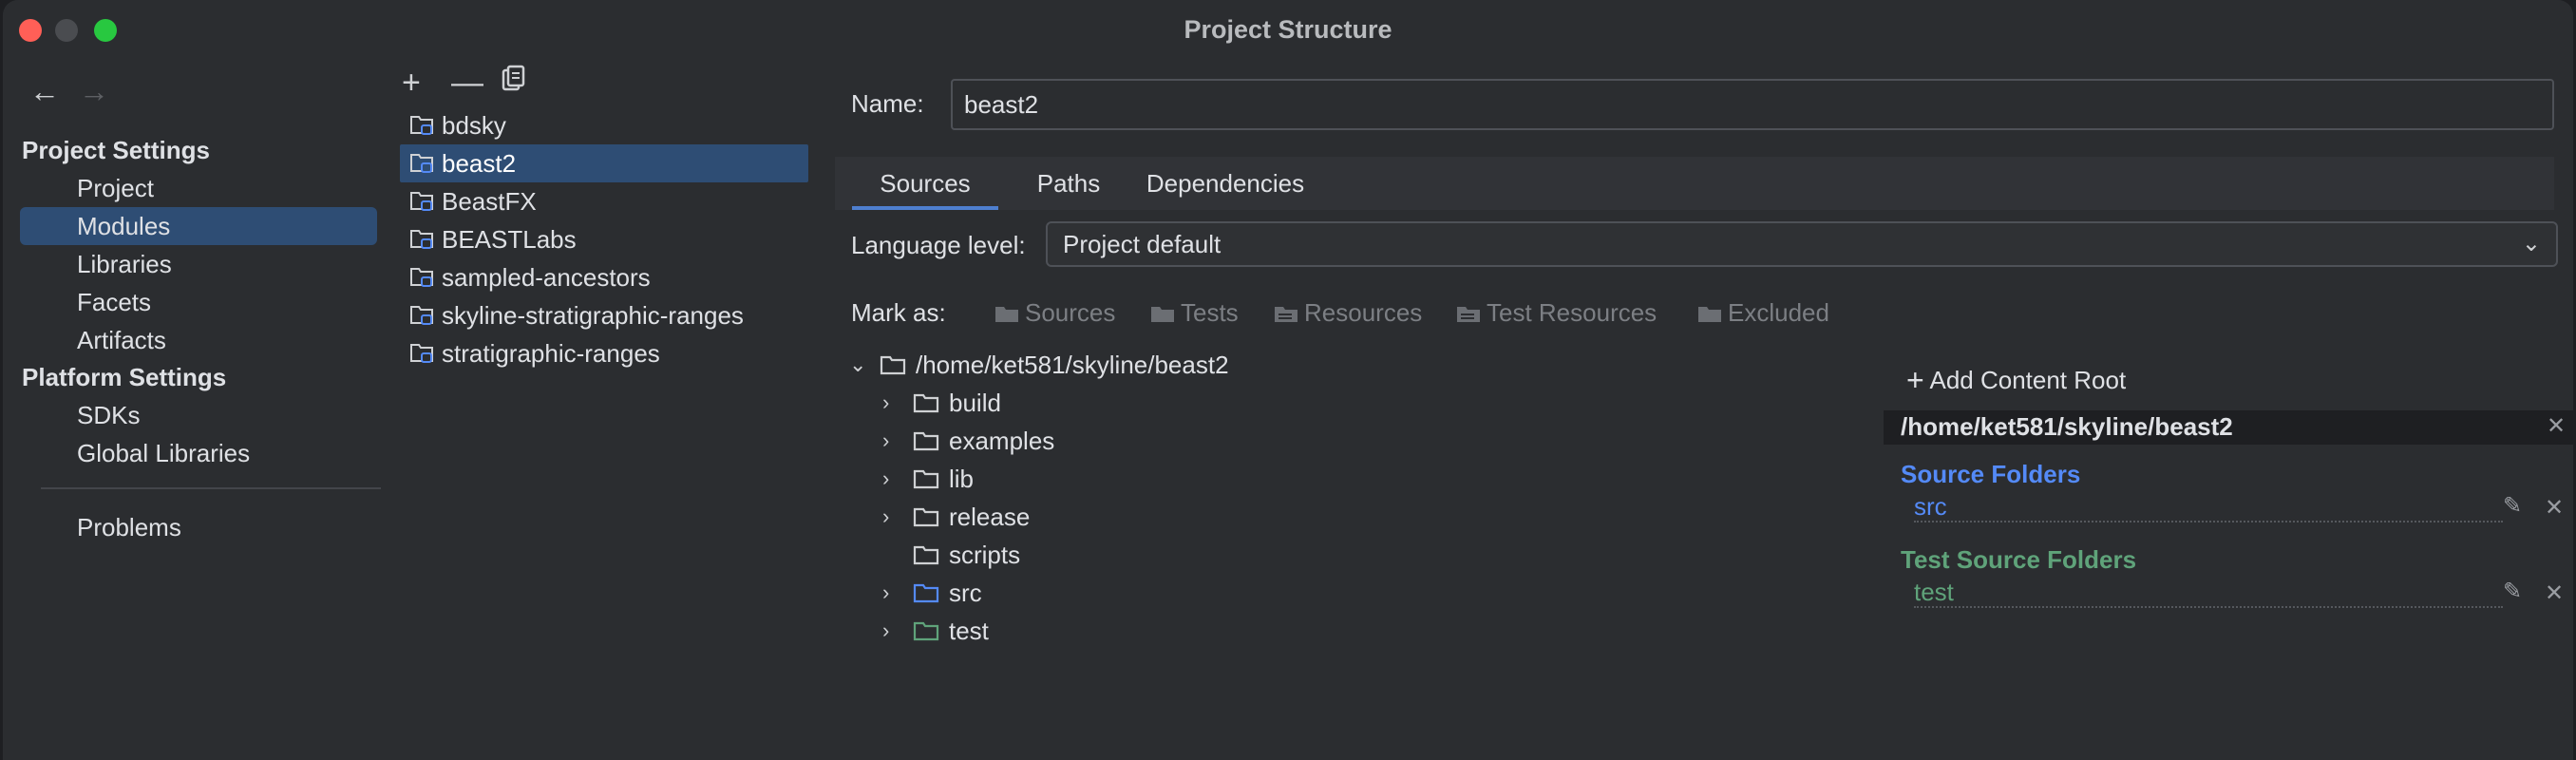 The width and height of the screenshot is (2576, 760). What do you see at coordinates (551, 353) in the screenshot?
I see `module-label: stratigraphic-ranges` at bounding box center [551, 353].